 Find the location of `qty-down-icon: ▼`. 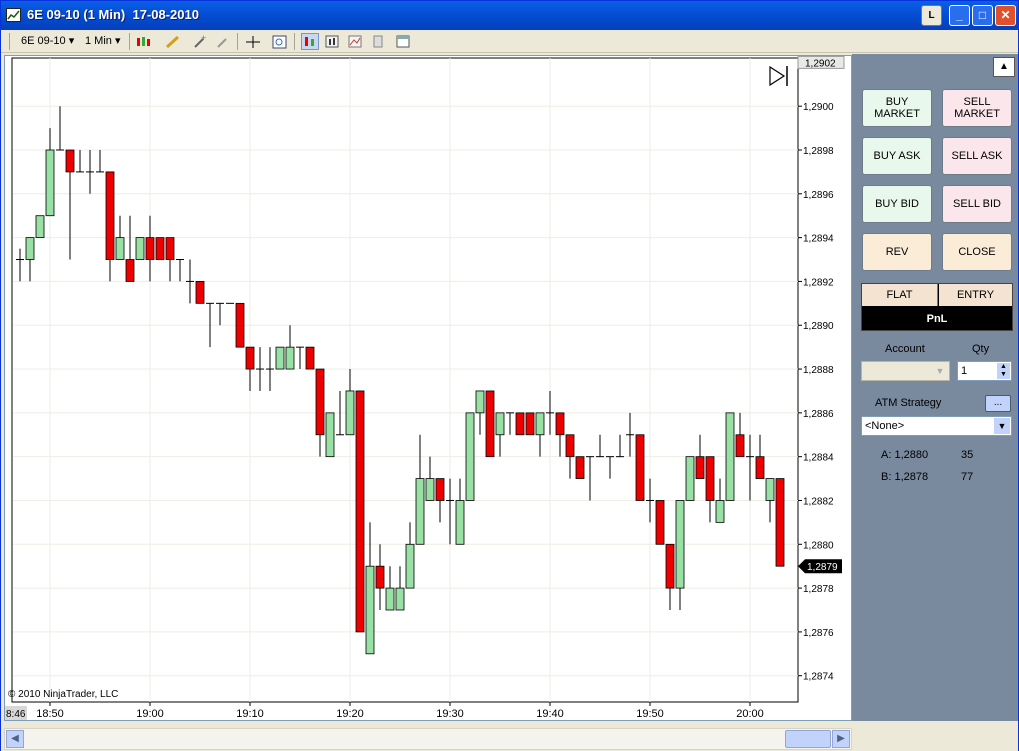

qty-down-icon: ▼ is located at coordinates (1003, 375).